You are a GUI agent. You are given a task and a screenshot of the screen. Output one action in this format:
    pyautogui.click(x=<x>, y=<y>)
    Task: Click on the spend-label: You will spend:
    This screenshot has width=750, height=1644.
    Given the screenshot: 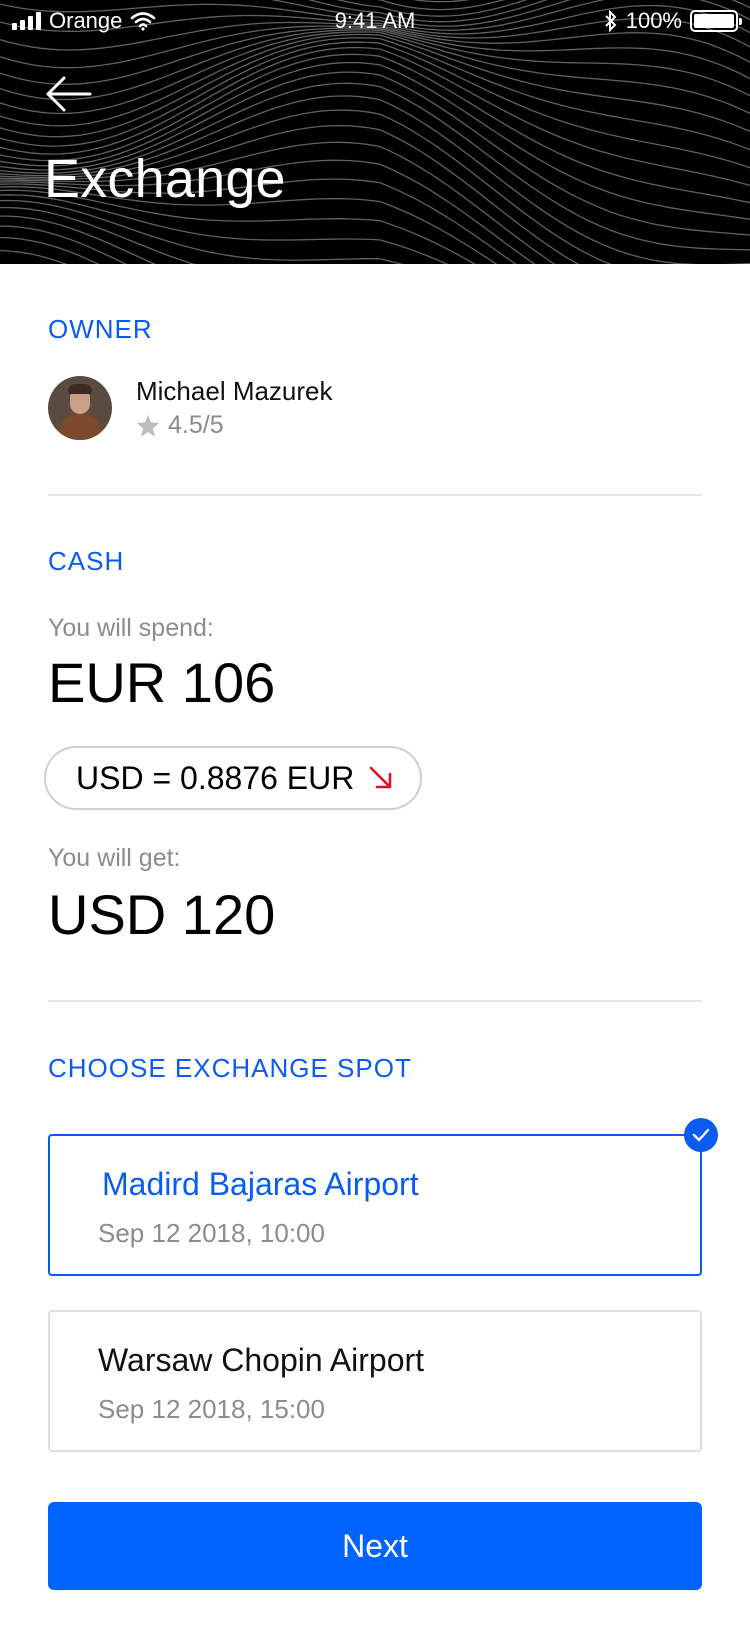 What is the action you would take?
    pyautogui.click(x=131, y=628)
    